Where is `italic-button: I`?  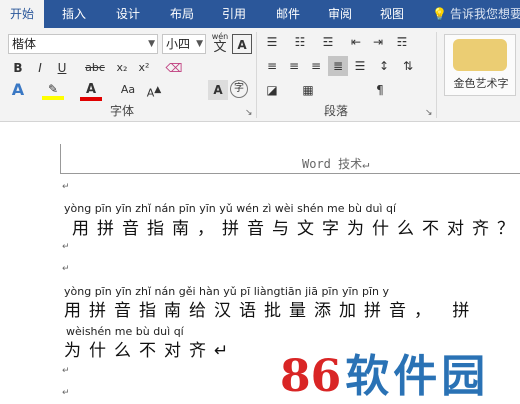 italic-button: I is located at coordinates (40, 68).